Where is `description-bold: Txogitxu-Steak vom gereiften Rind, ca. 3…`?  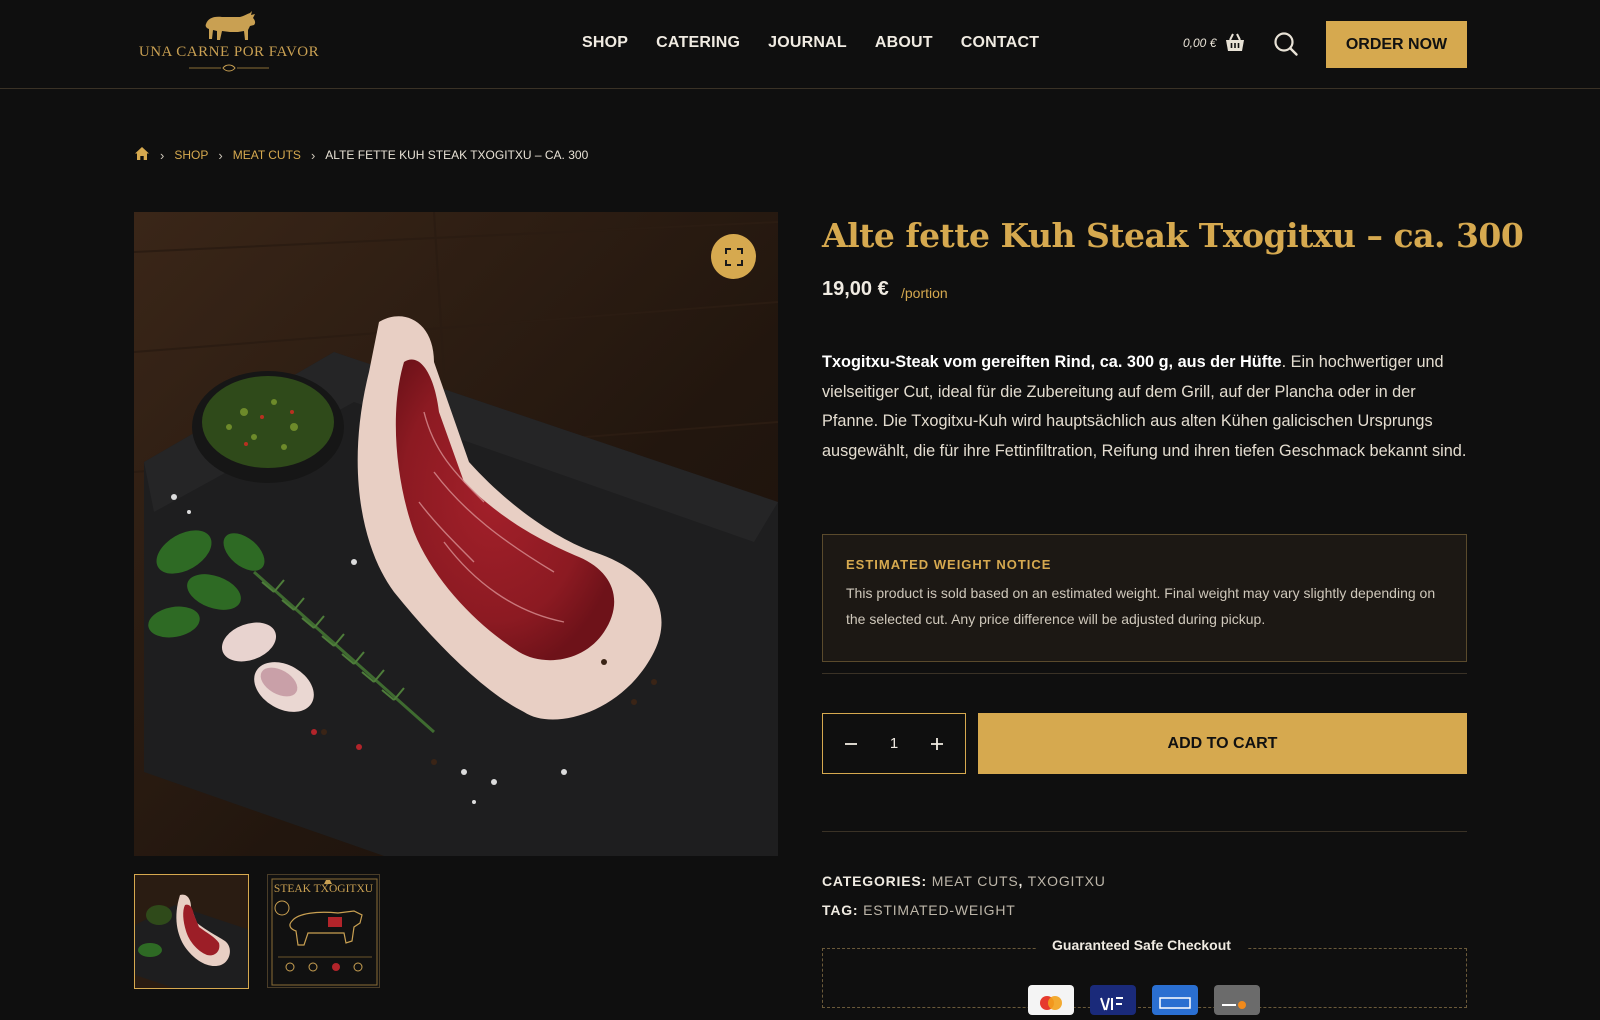 description-bold: Txogitxu-Steak vom gereiften Rind, ca. 3… is located at coordinates (1052, 362).